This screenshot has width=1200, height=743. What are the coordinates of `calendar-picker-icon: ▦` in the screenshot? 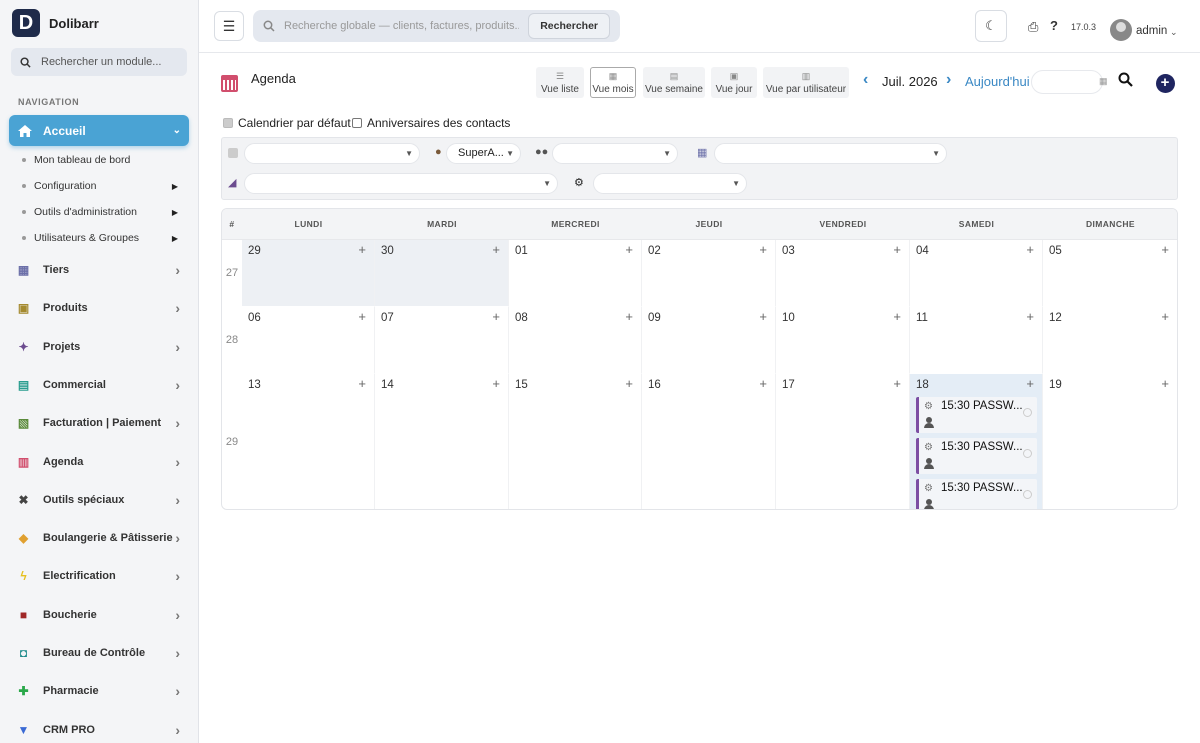 It's located at (1103, 81).